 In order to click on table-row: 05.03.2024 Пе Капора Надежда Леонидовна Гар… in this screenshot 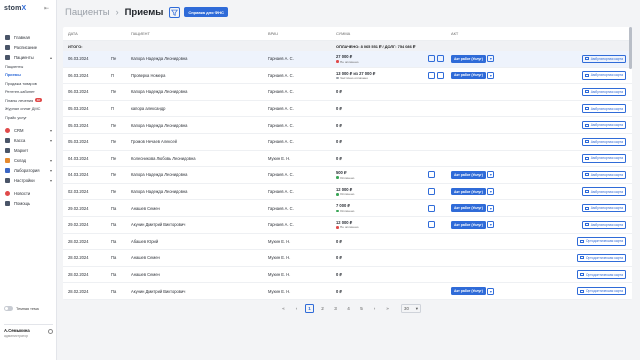, I will do `click(347, 125)`.